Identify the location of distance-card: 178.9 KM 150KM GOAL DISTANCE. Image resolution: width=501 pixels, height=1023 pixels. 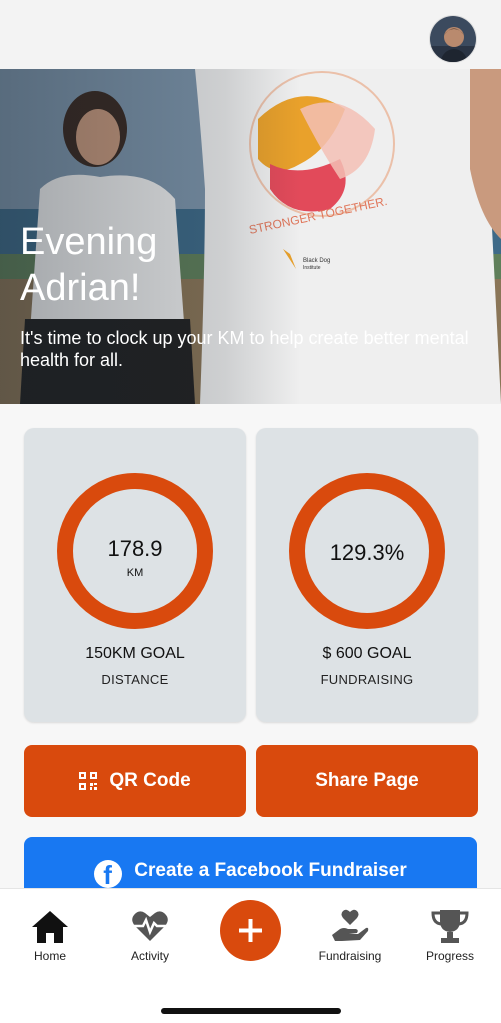
(135, 575).